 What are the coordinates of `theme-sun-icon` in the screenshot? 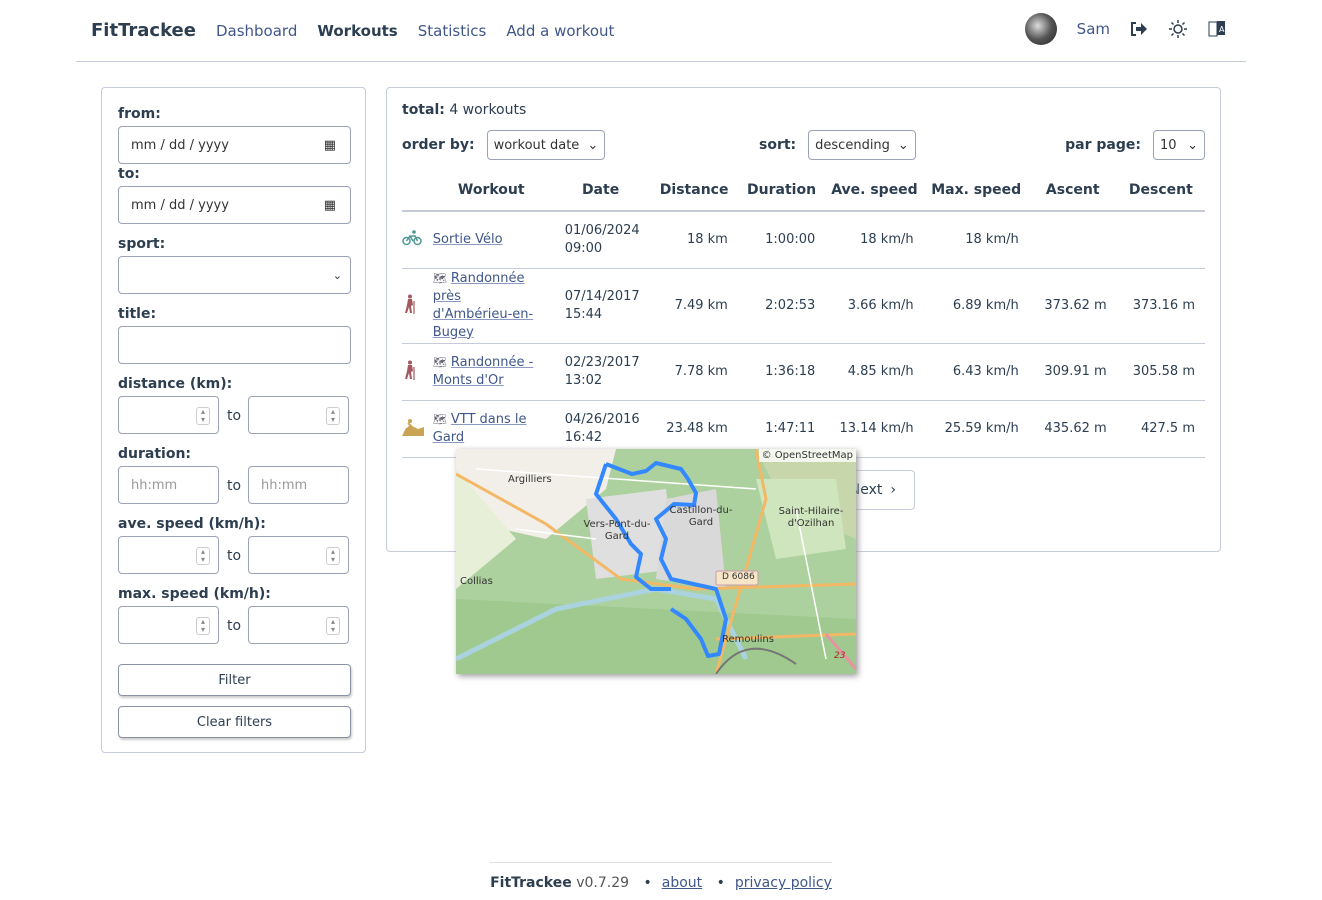 It's located at (1178, 29).